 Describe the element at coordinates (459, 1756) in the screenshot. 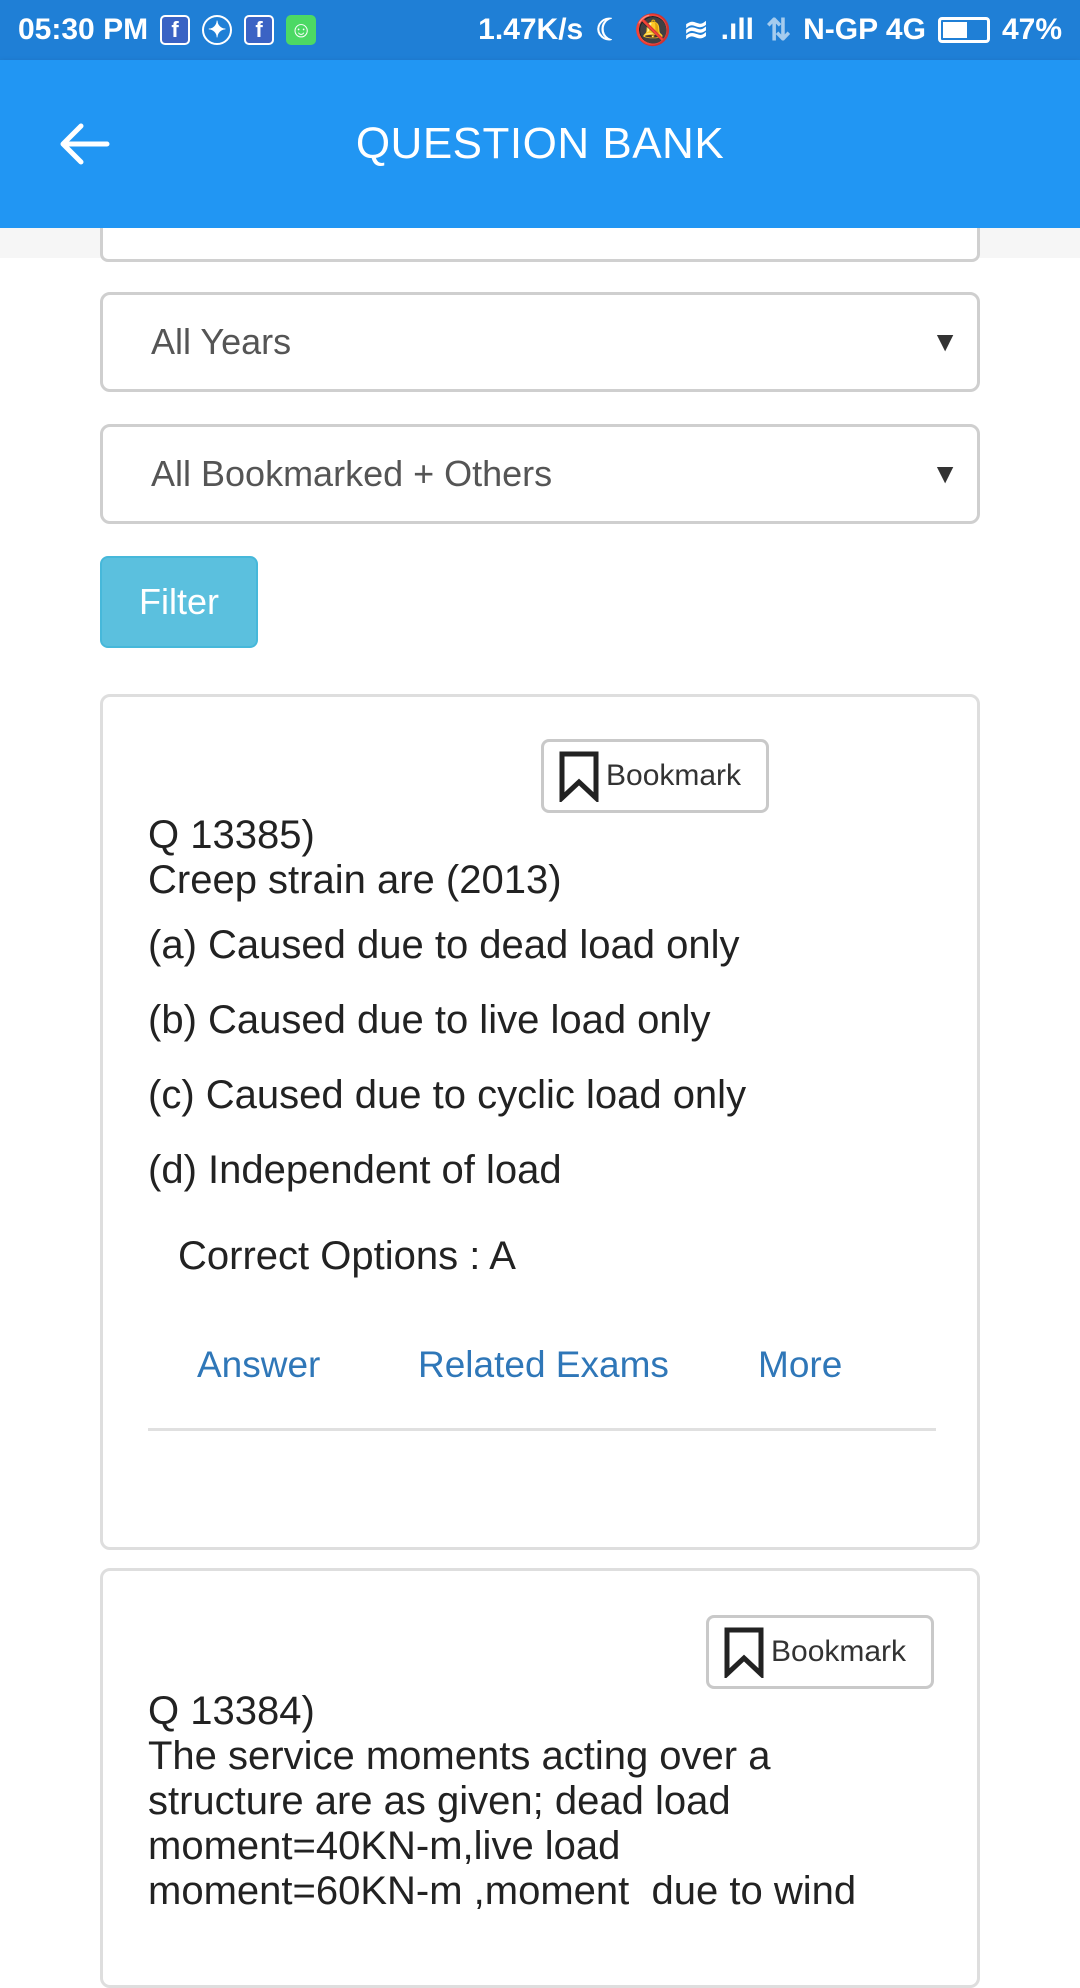

I see `question-text-line: The service moments acting over a` at that location.